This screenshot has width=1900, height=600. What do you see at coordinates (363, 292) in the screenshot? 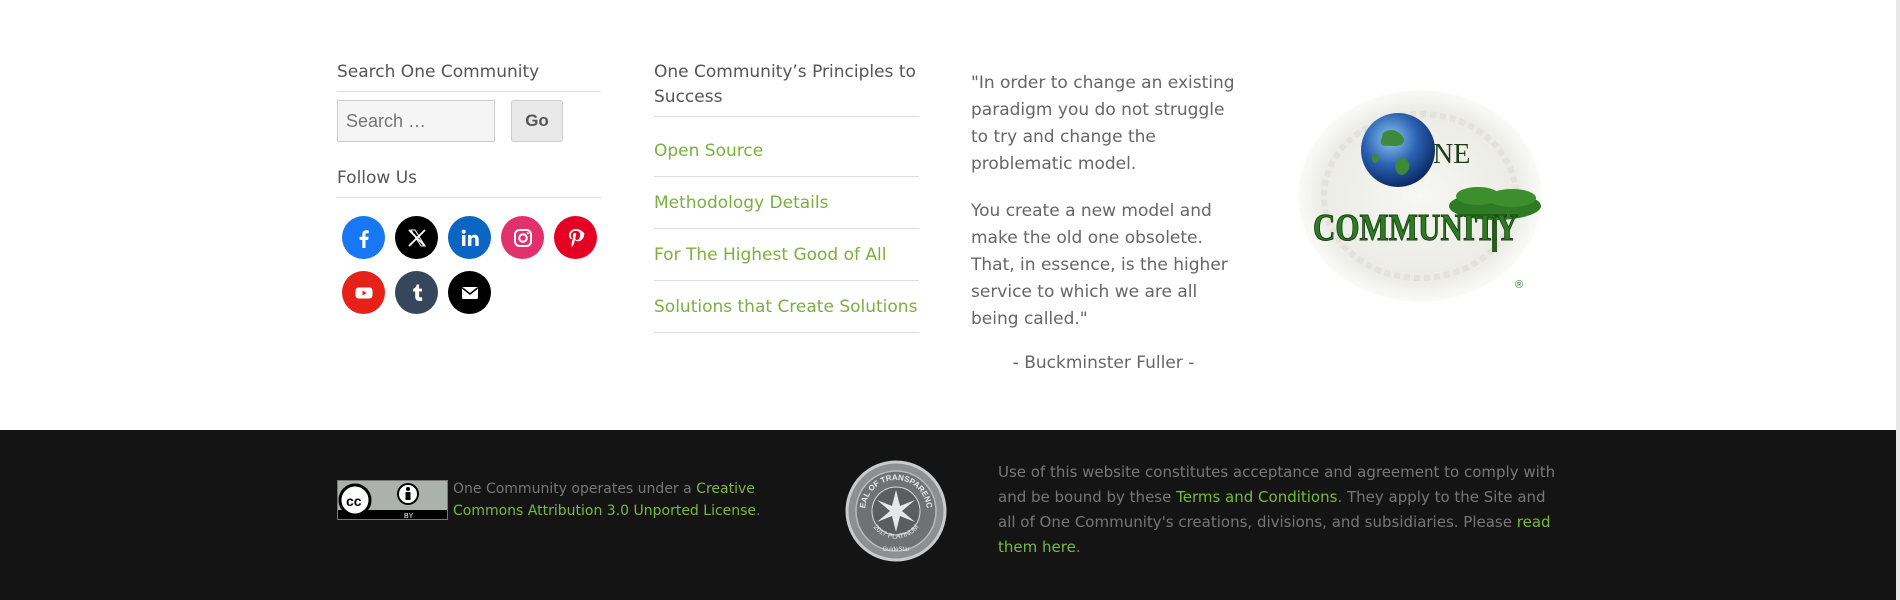
I see `youtube-icon` at bounding box center [363, 292].